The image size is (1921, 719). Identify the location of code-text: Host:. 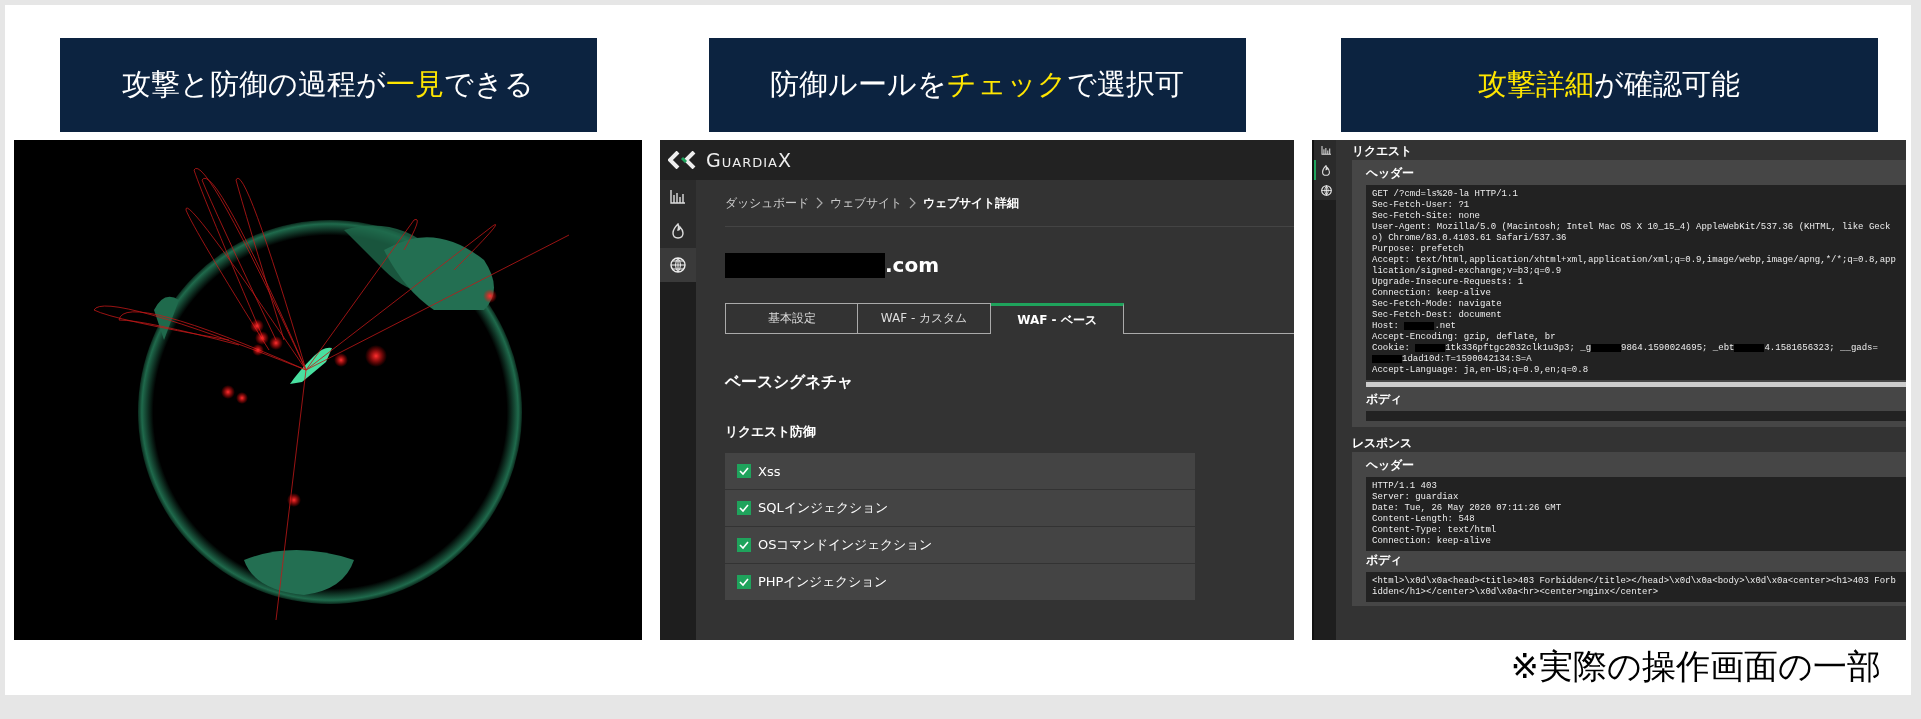
(1386, 326).